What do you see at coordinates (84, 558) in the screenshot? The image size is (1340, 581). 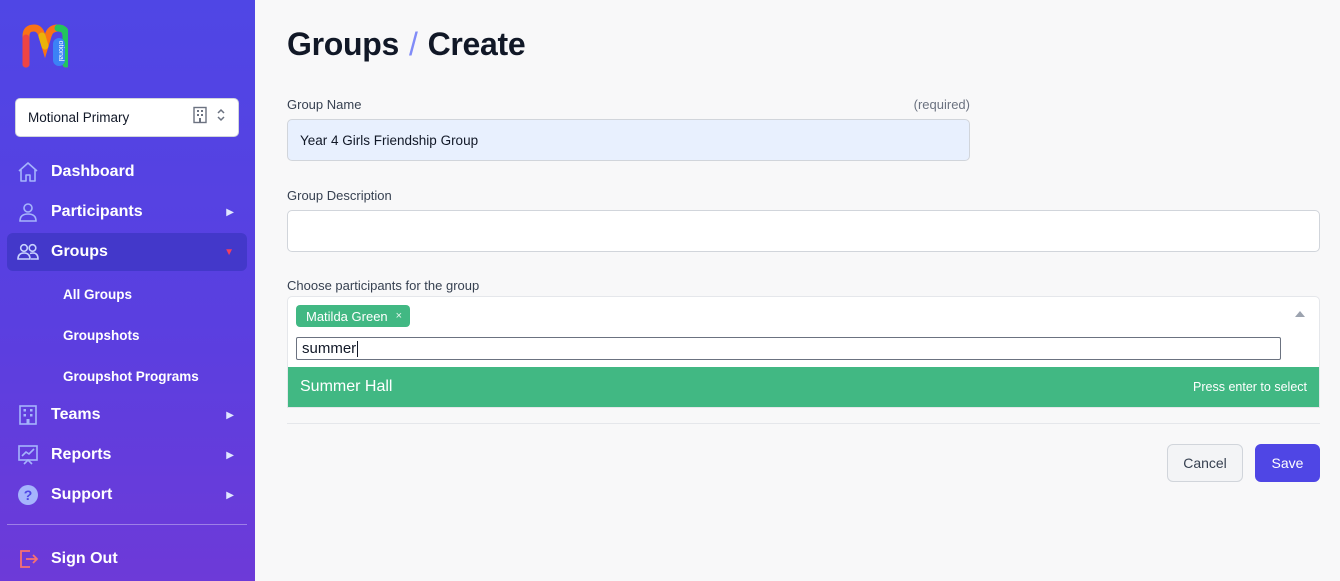 I see `nav-sign-out-label: Sign Out` at bounding box center [84, 558].